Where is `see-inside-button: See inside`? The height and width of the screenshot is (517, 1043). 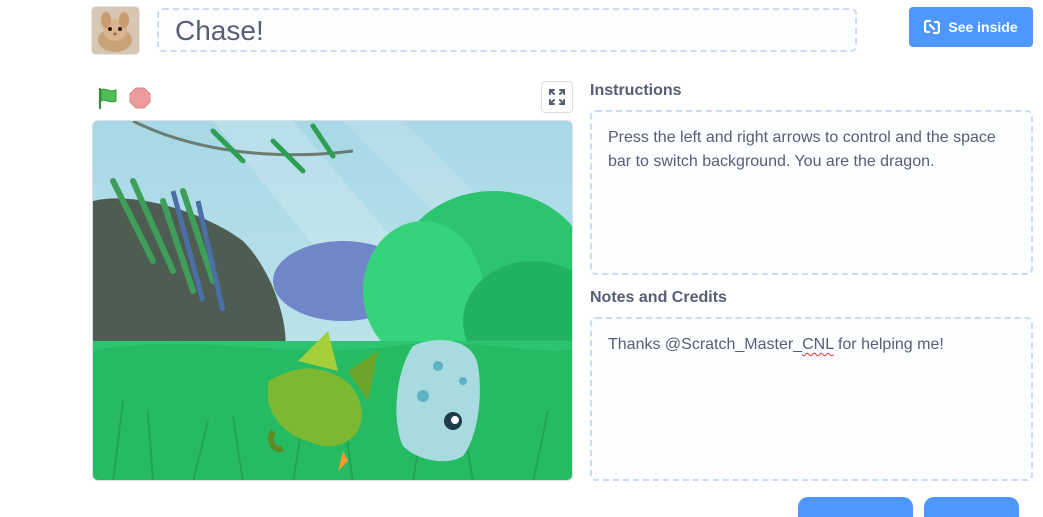
see-inside-button: See inside is located at coordinates (971, 27).